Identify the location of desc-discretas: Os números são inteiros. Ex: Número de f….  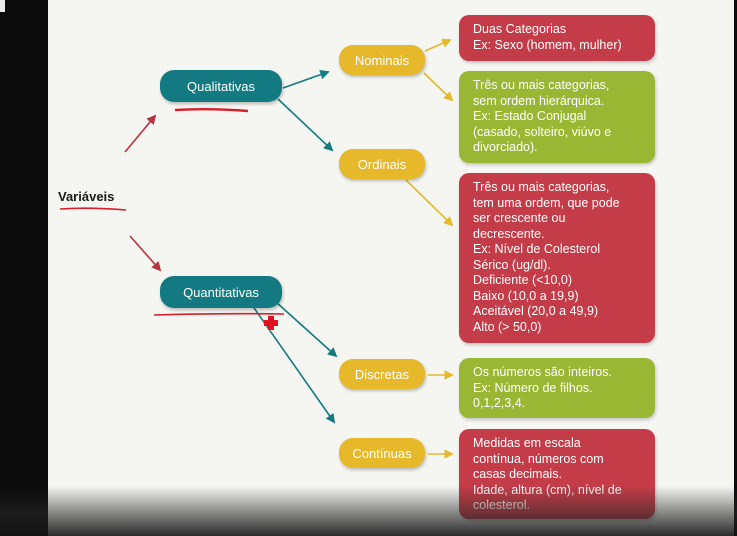
(557, 388).